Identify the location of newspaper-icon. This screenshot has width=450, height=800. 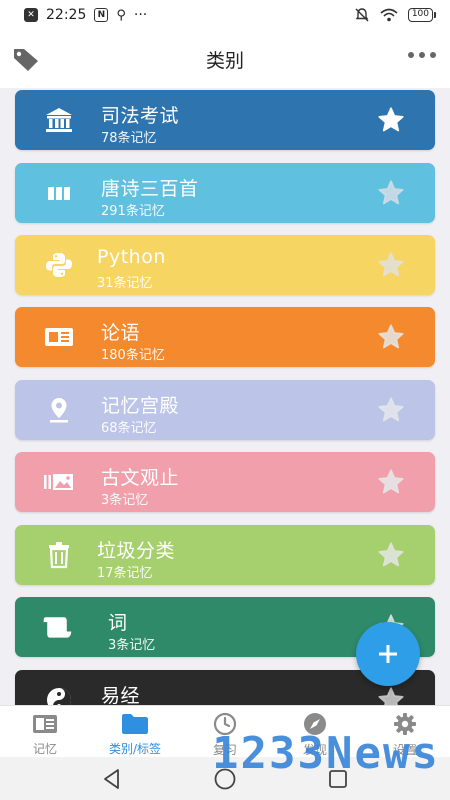
(59, 337).